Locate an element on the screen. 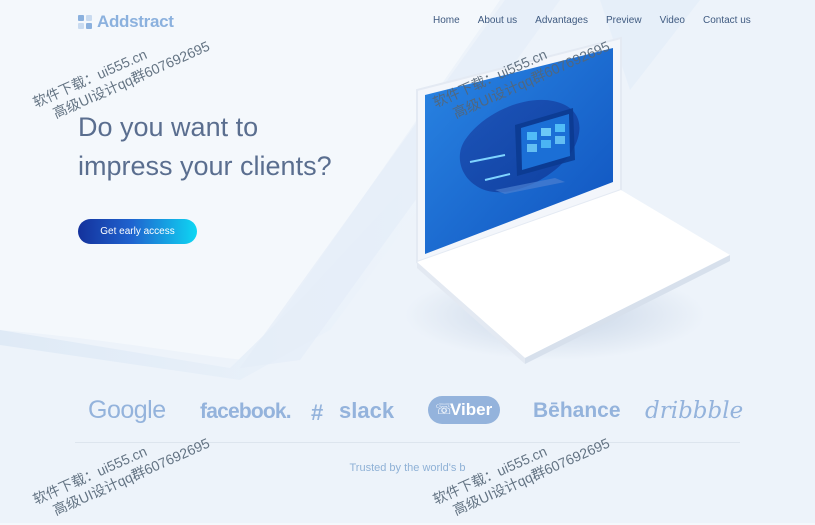 The height and width of the screenshot is (525, 815). nav-contact-us: Contact us is located at coordinates (727, 20).